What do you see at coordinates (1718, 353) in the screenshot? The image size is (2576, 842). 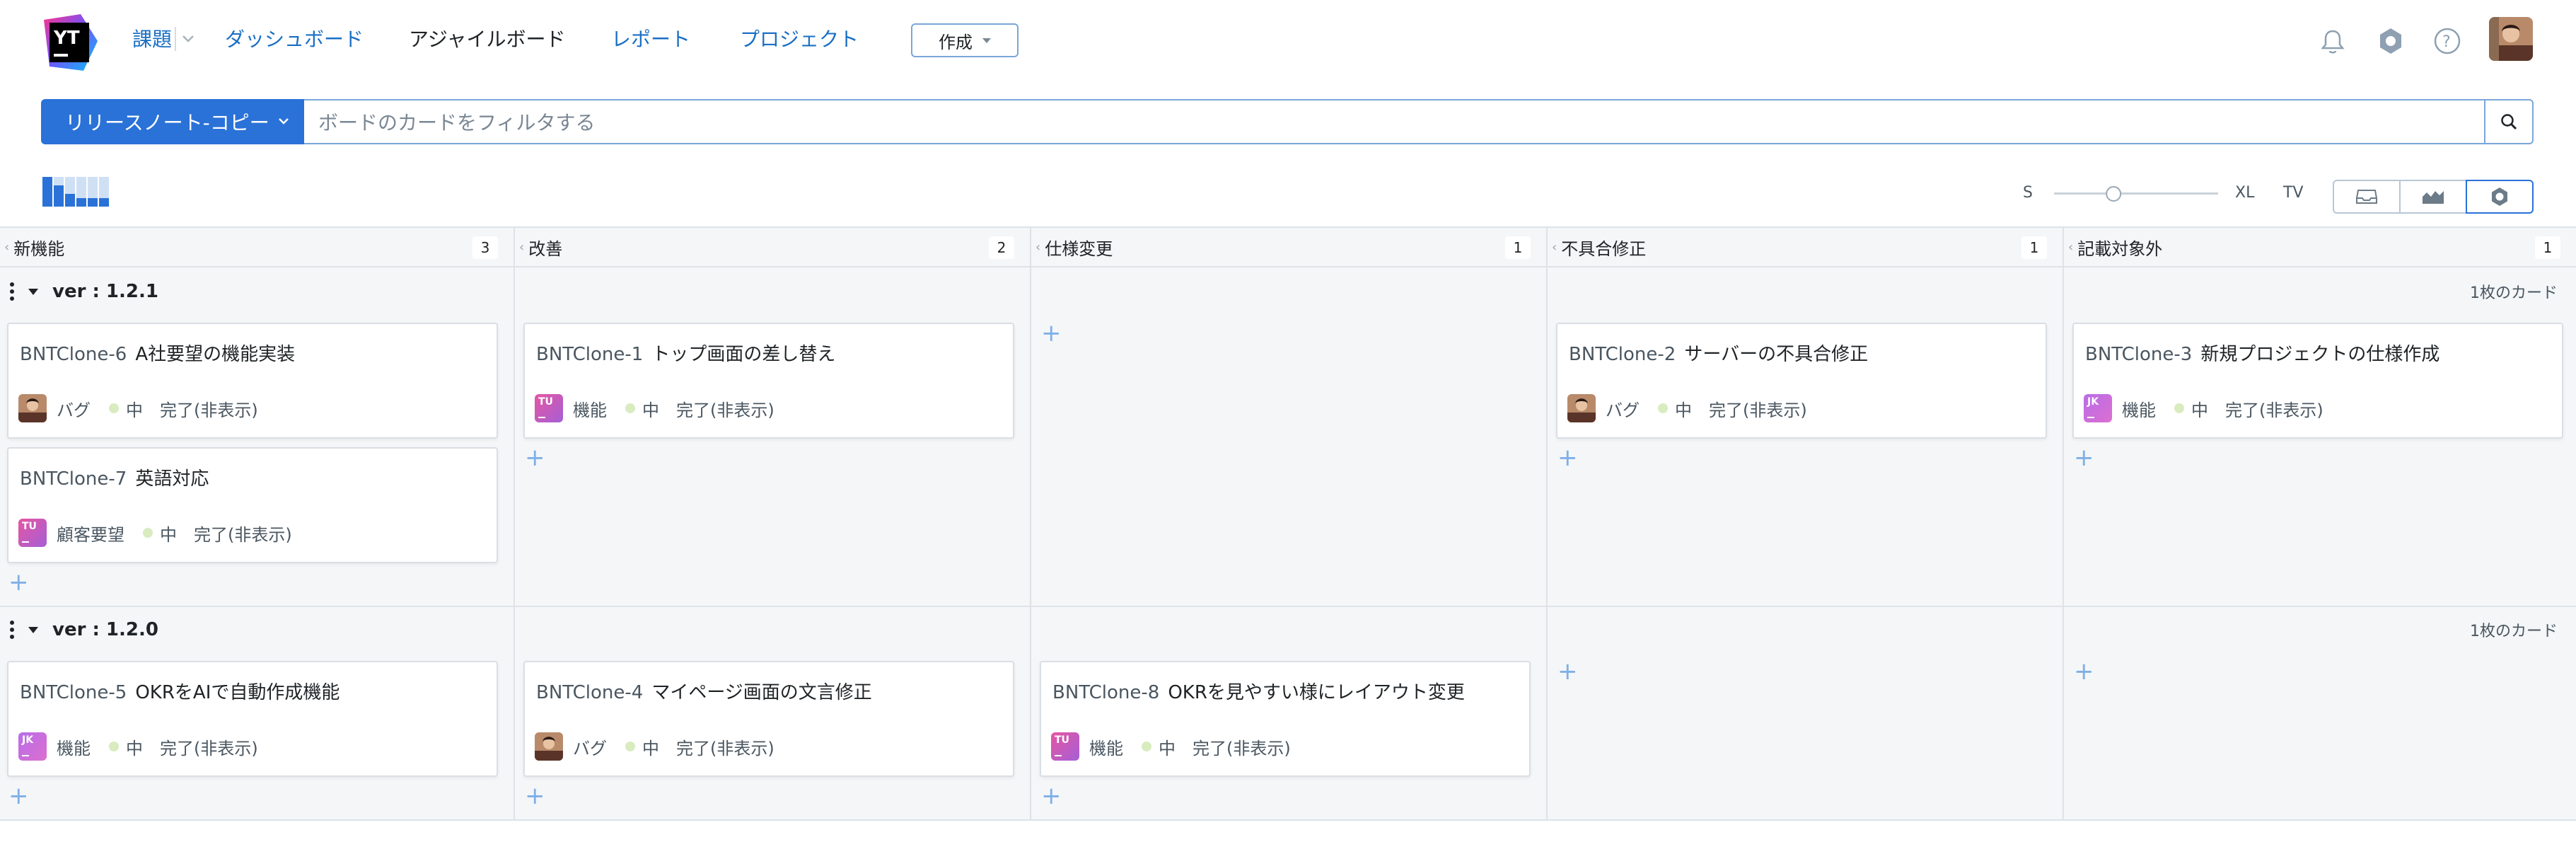 I see `card-title: BNTClone-2 サーバーの不具合修正` at bounding box center [1718, 353].